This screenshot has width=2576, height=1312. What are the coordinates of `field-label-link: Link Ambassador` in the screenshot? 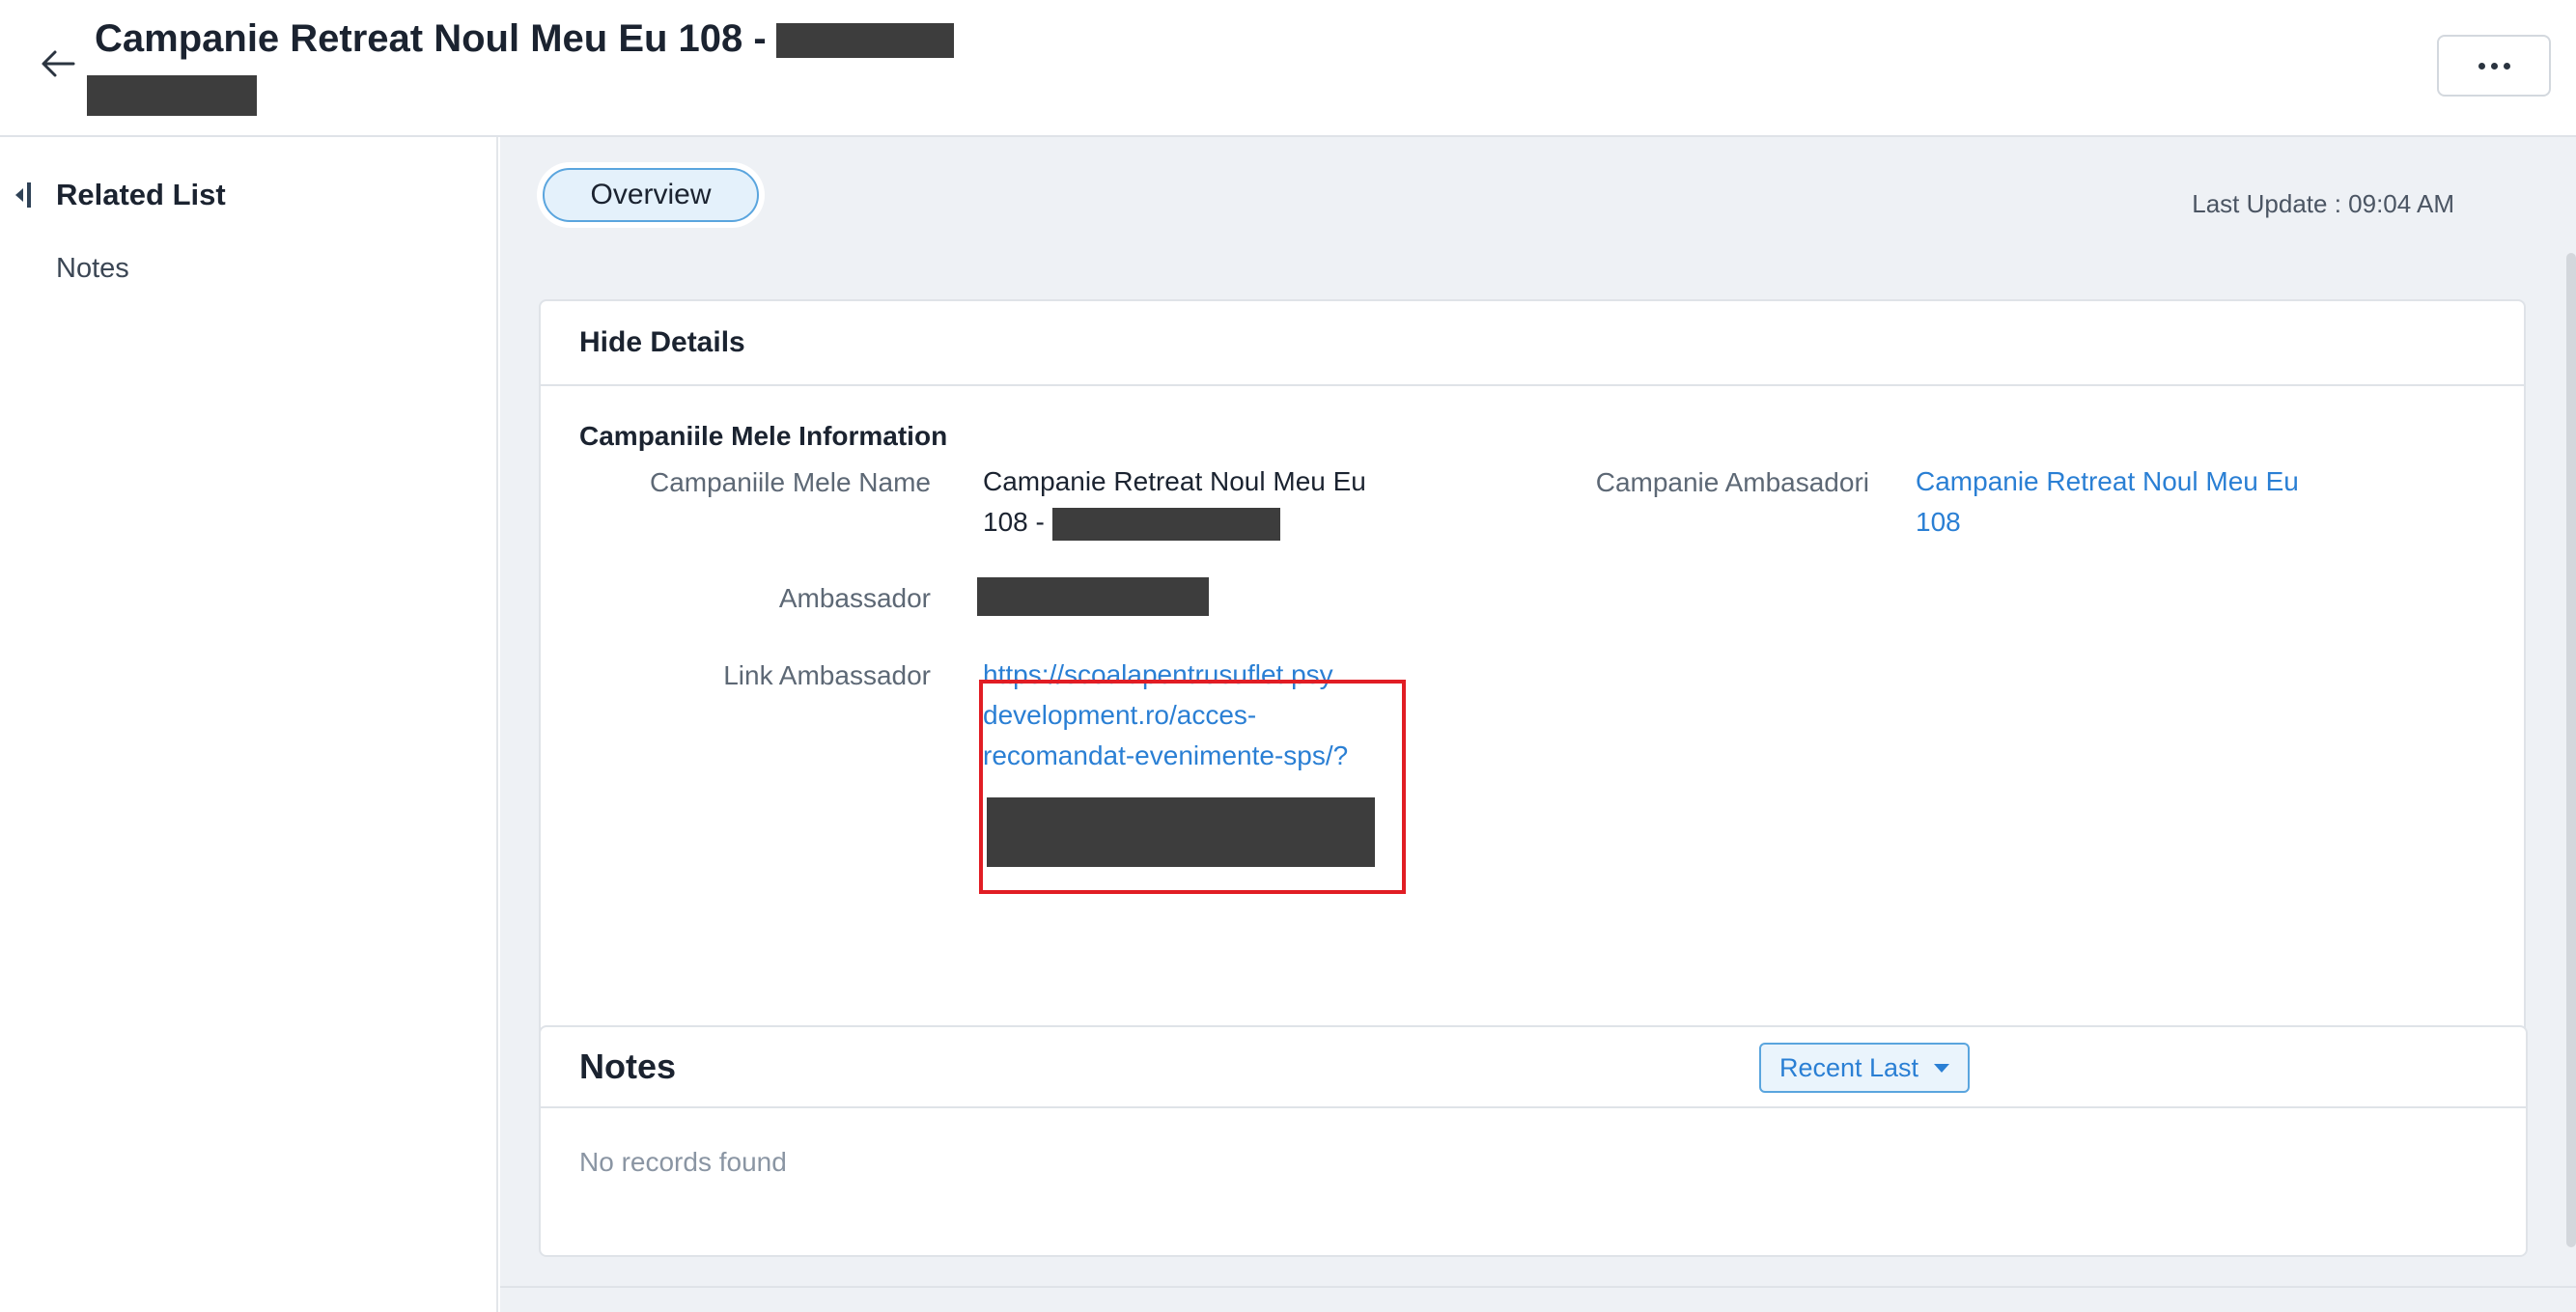 It's located at (827, 675).